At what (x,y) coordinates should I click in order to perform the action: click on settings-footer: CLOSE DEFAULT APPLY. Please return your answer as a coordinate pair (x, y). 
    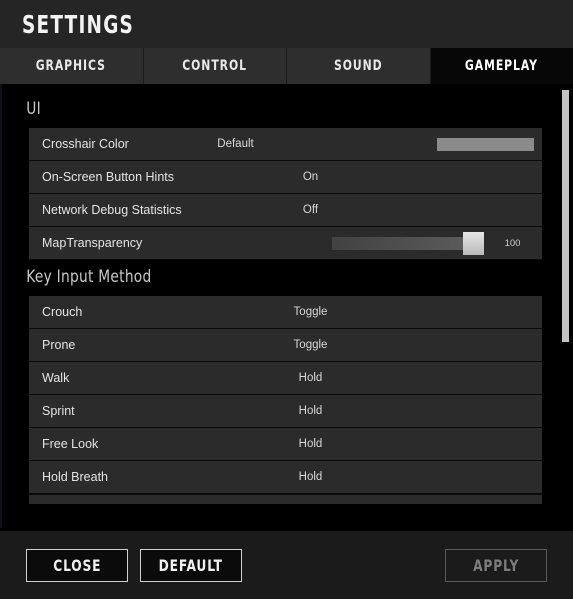
    Looking at the image, I should click on (286, 563).